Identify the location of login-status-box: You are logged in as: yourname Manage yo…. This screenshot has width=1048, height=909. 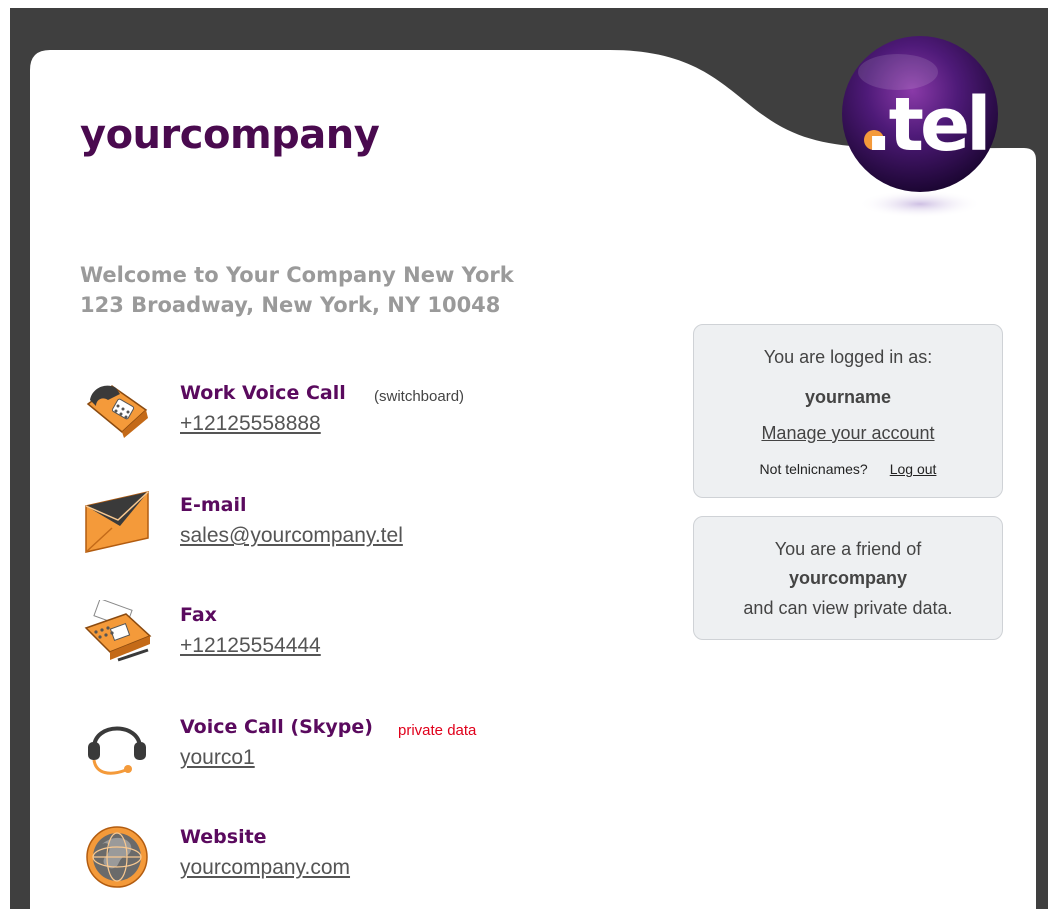
(848, 411).